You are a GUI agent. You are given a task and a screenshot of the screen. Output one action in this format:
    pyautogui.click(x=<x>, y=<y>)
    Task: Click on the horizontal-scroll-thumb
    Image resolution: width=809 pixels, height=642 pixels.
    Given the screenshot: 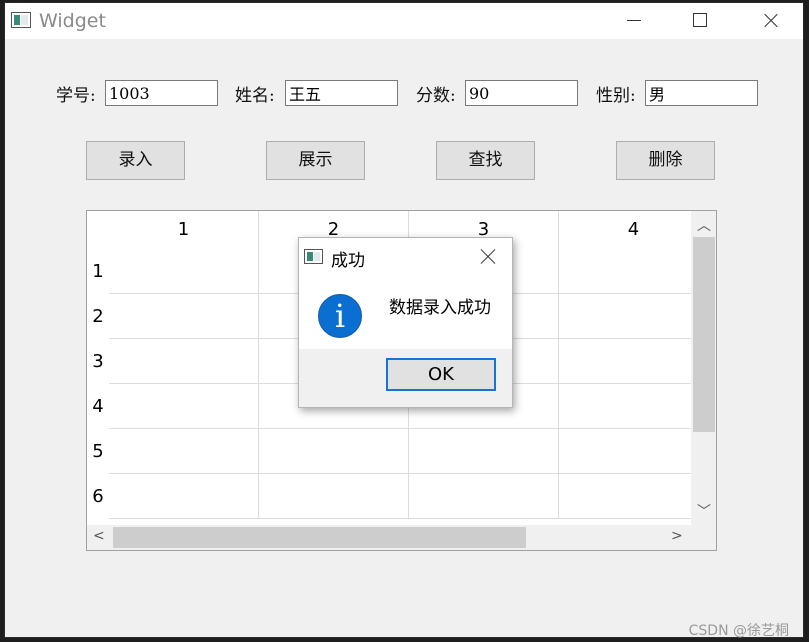 What is the action you would take?
    pyautogui.click(x=319, y=537)
    